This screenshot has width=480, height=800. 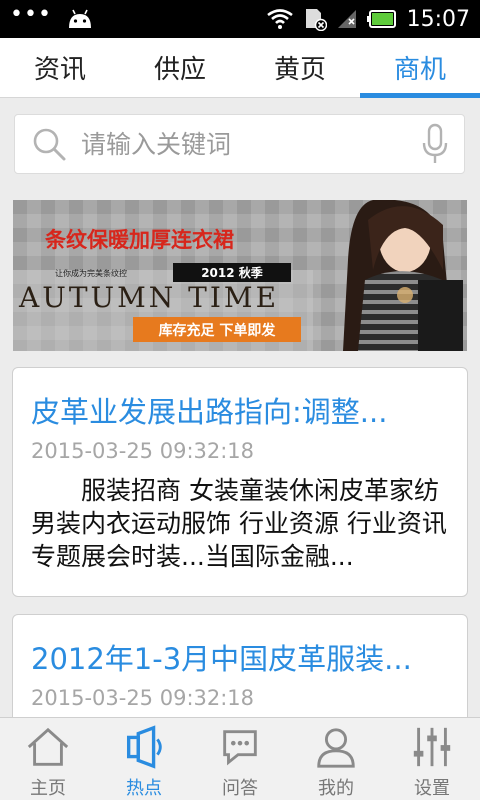 I want to click on search-icon, so click(x=49, y=144).